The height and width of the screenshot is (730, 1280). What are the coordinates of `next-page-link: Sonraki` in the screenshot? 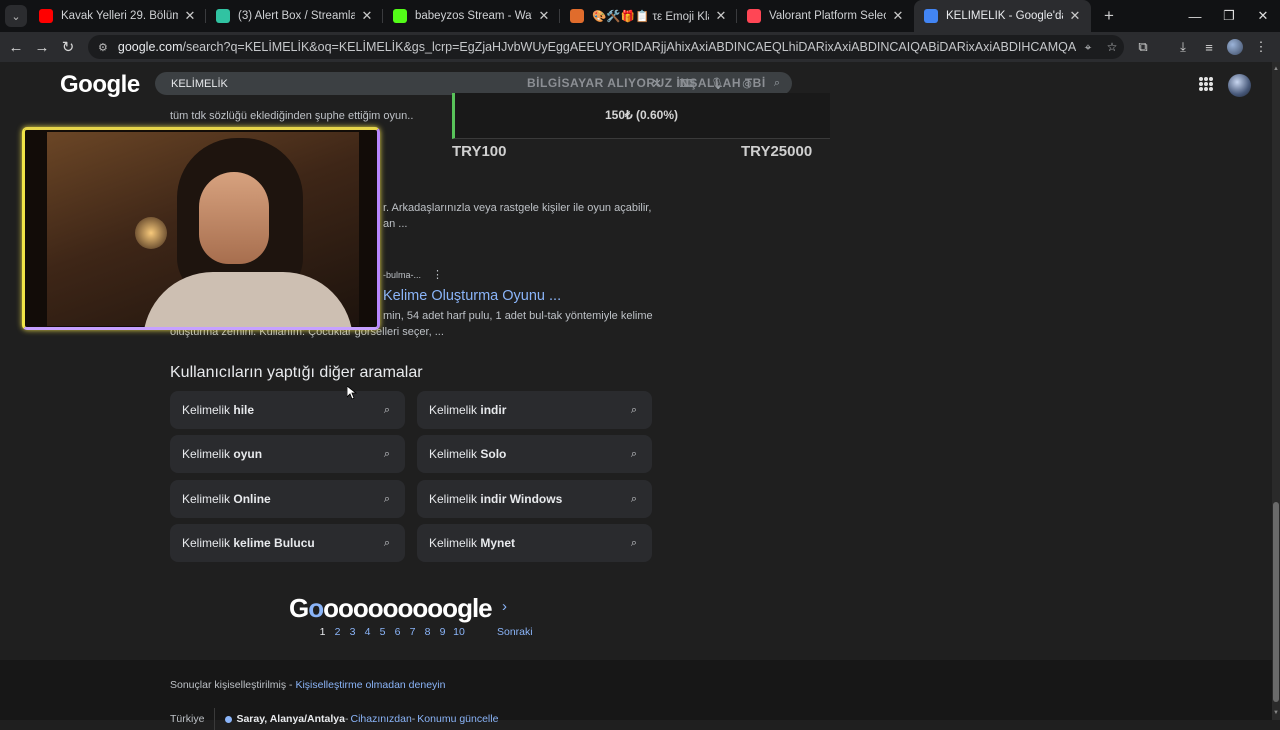 It's located at (515, 632).